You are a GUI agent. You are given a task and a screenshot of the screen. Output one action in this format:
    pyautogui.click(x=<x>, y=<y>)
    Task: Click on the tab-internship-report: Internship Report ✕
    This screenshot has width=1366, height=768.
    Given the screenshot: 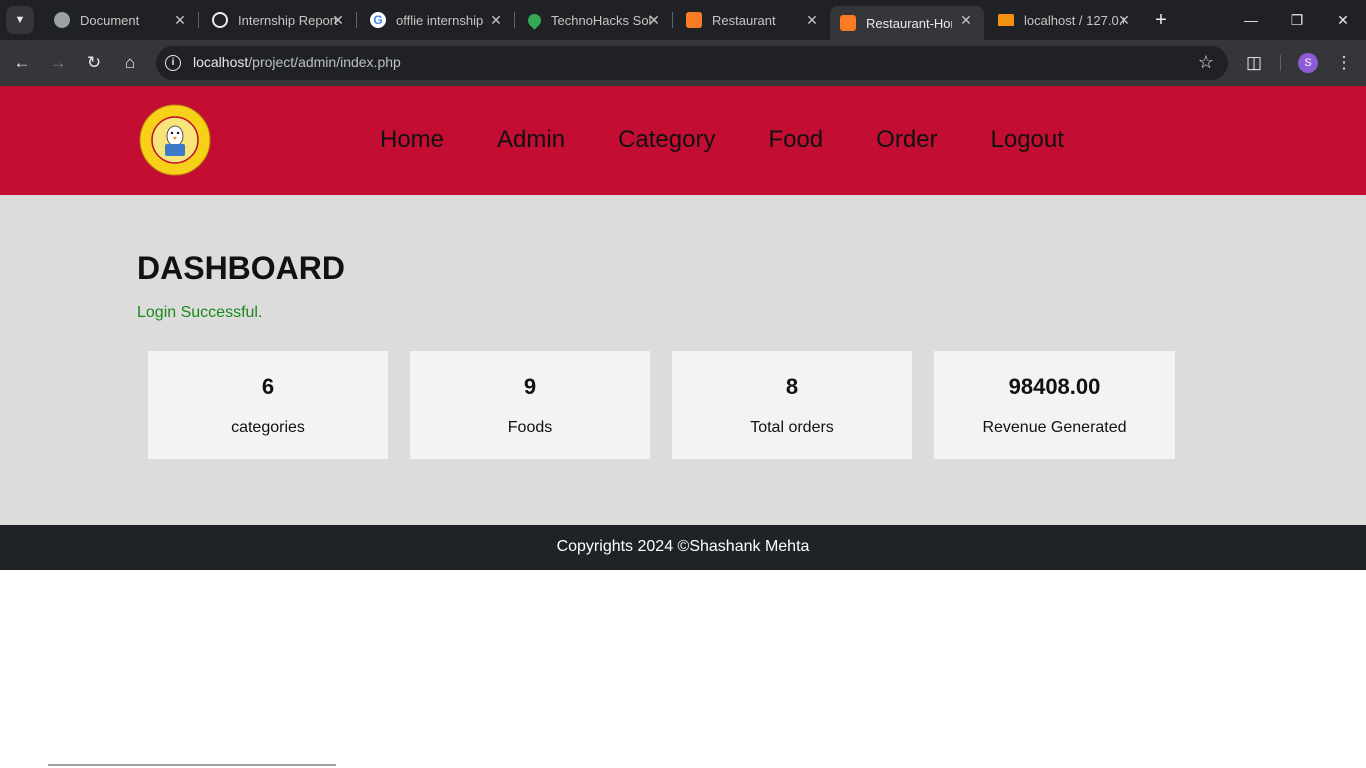 What is the action you would take?
    pyautogui.click(x=277, y=20)
    